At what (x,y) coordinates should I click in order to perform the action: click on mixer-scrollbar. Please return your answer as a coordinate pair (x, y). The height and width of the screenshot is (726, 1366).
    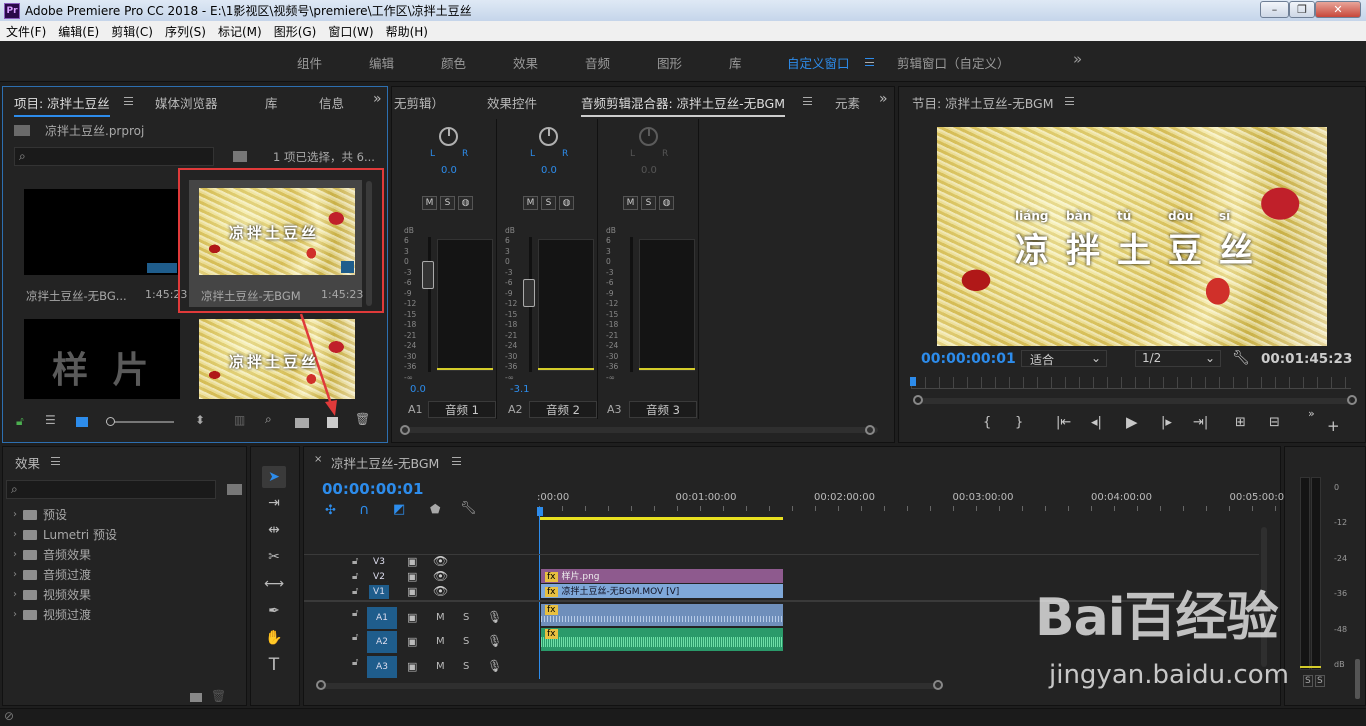
    Looking at the image, I should click on (639, 430).